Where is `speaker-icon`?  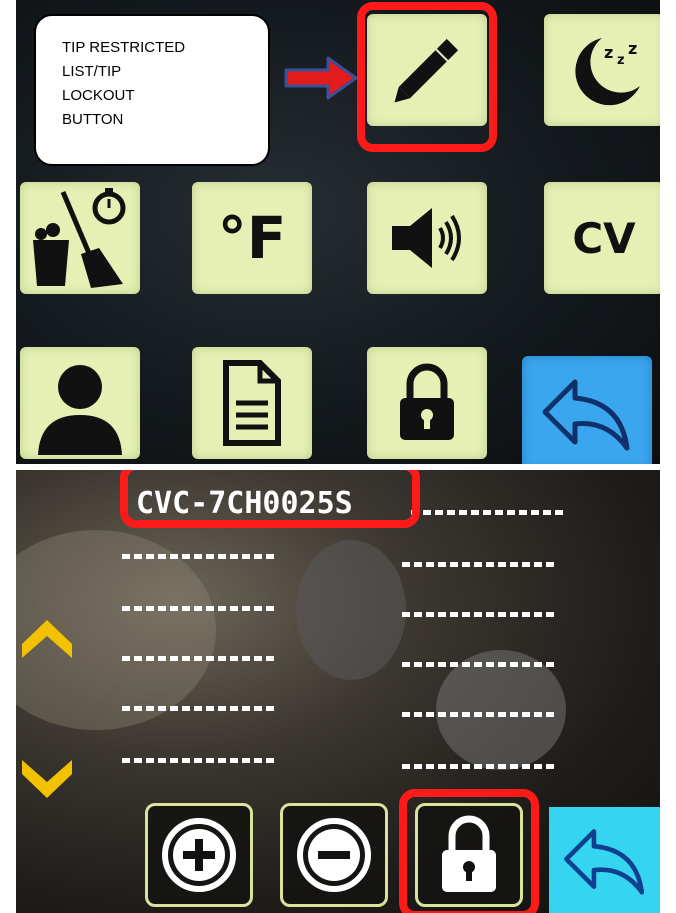 speaker-icon is located at coordinates (426, 238).